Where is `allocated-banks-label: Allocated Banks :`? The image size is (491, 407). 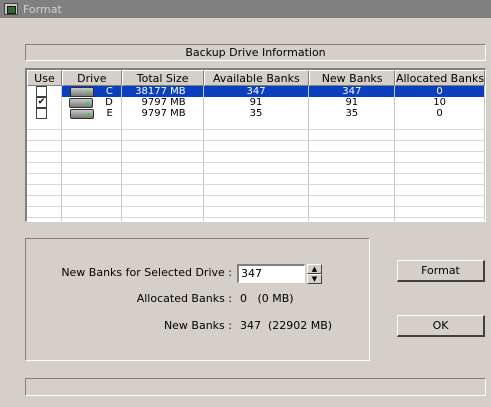
allocated-banks-label: Allocated Banks : is located at coordinates (184, 298).